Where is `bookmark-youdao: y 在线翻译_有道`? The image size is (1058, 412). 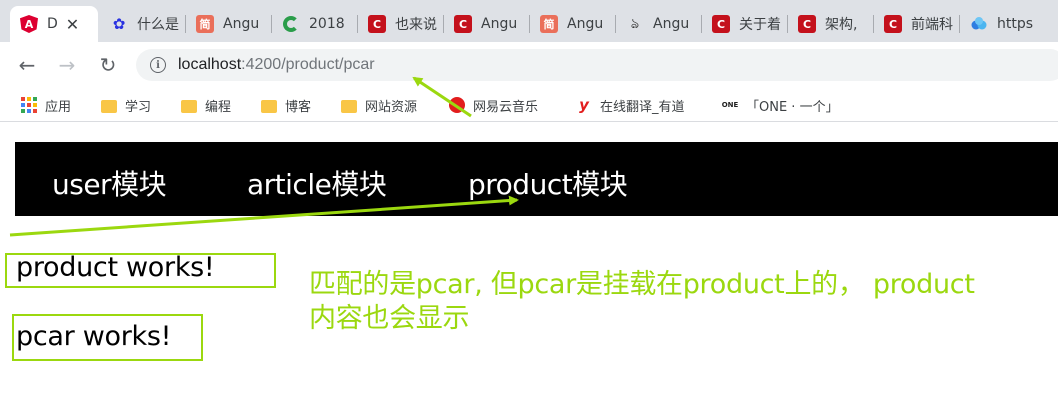
bookmark-youdao: y 在线翻译_有道 is located at coordinates (630, 105).